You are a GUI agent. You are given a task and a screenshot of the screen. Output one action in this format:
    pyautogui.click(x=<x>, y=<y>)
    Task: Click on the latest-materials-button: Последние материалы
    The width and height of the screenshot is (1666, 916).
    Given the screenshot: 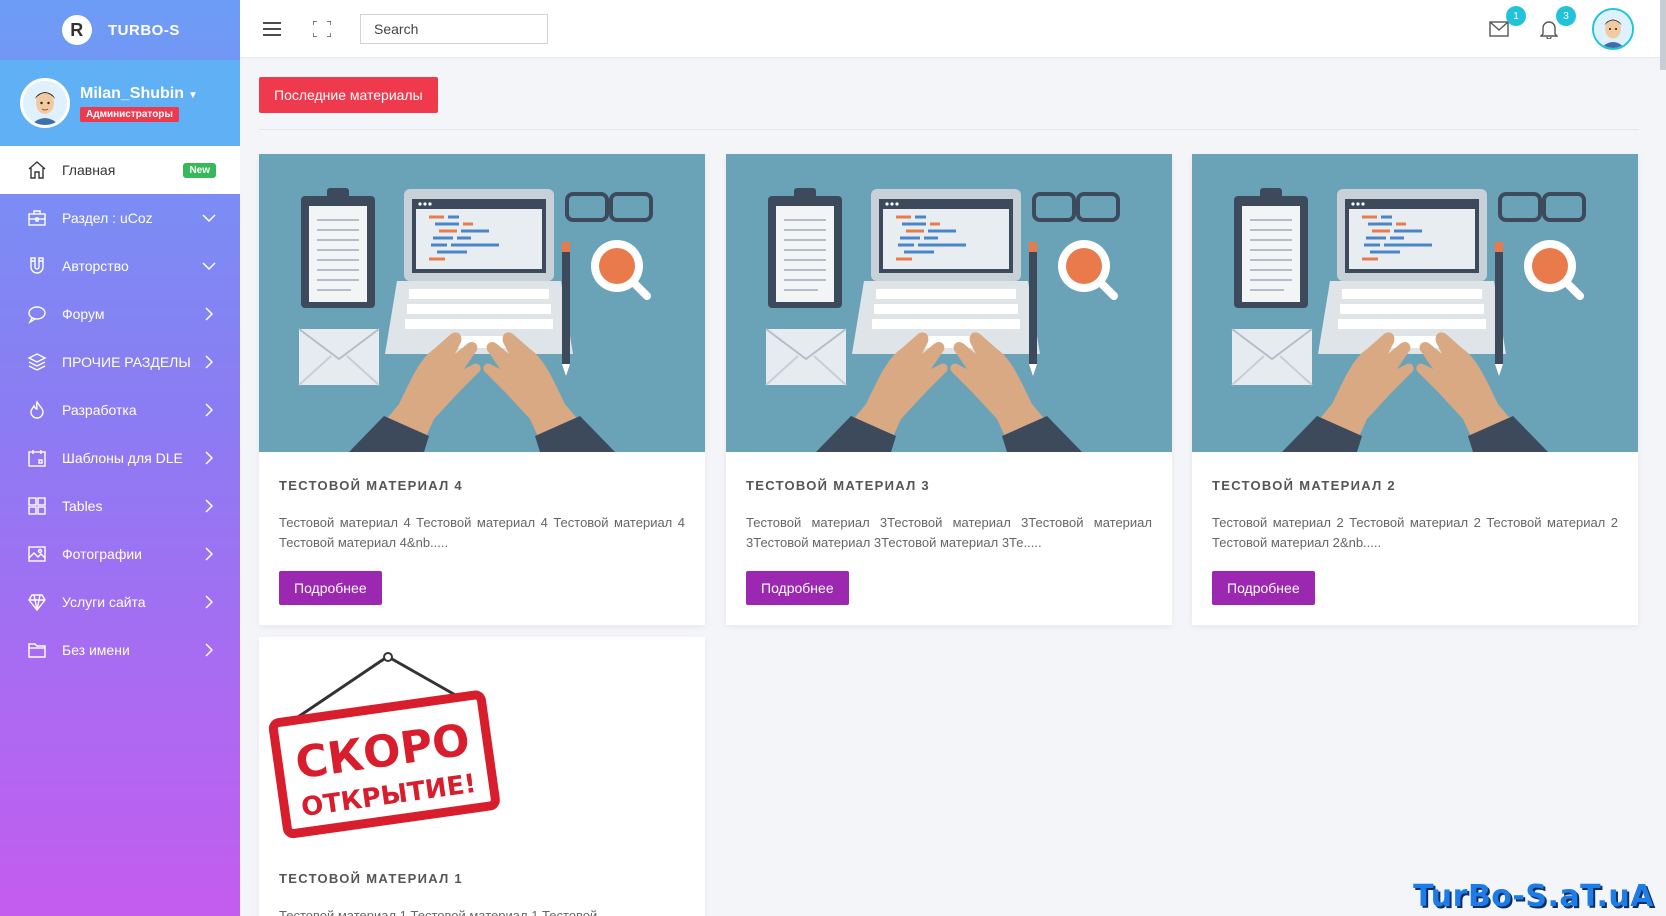 What is the action you would take?
    pyautogui.click(x=348, y=95)
    